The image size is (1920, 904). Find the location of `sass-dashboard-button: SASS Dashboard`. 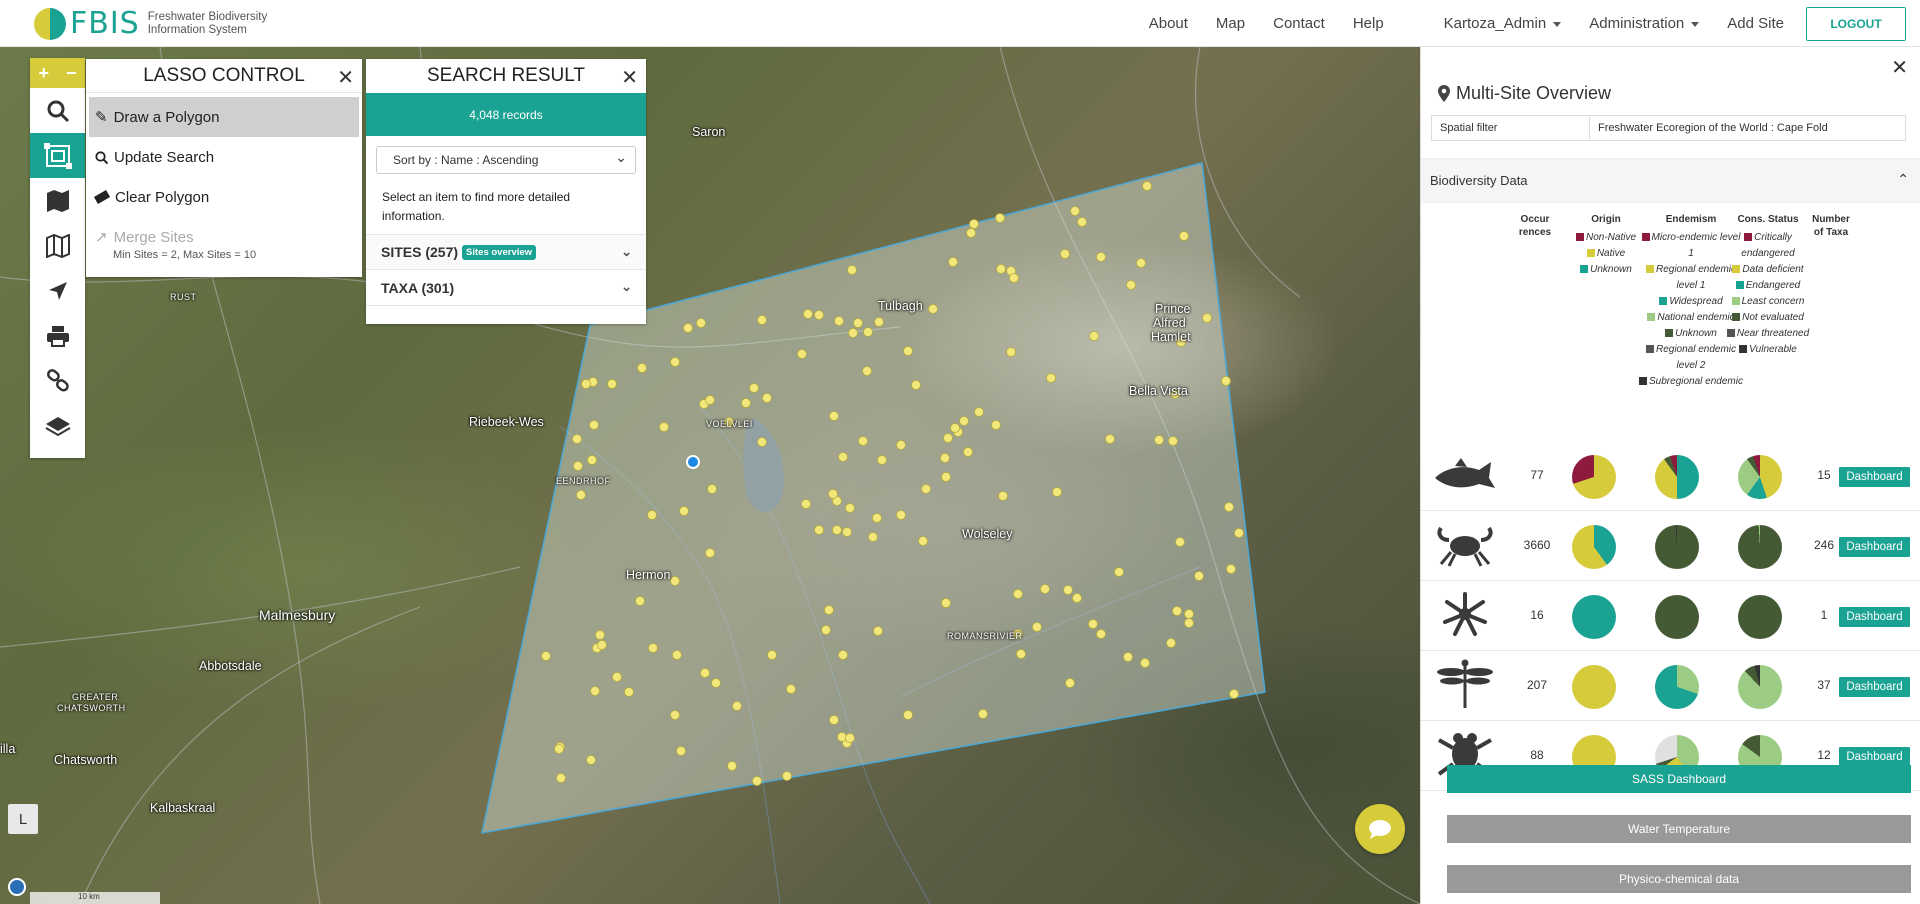

sass-dashboard-button: SASS Dashboard is located at coordinates (1679, 779).